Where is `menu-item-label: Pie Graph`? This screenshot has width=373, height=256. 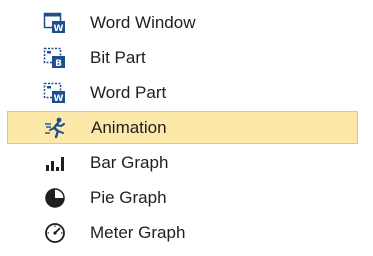 menu-item-label: Pie Graph is located at coordinates (128, 197).